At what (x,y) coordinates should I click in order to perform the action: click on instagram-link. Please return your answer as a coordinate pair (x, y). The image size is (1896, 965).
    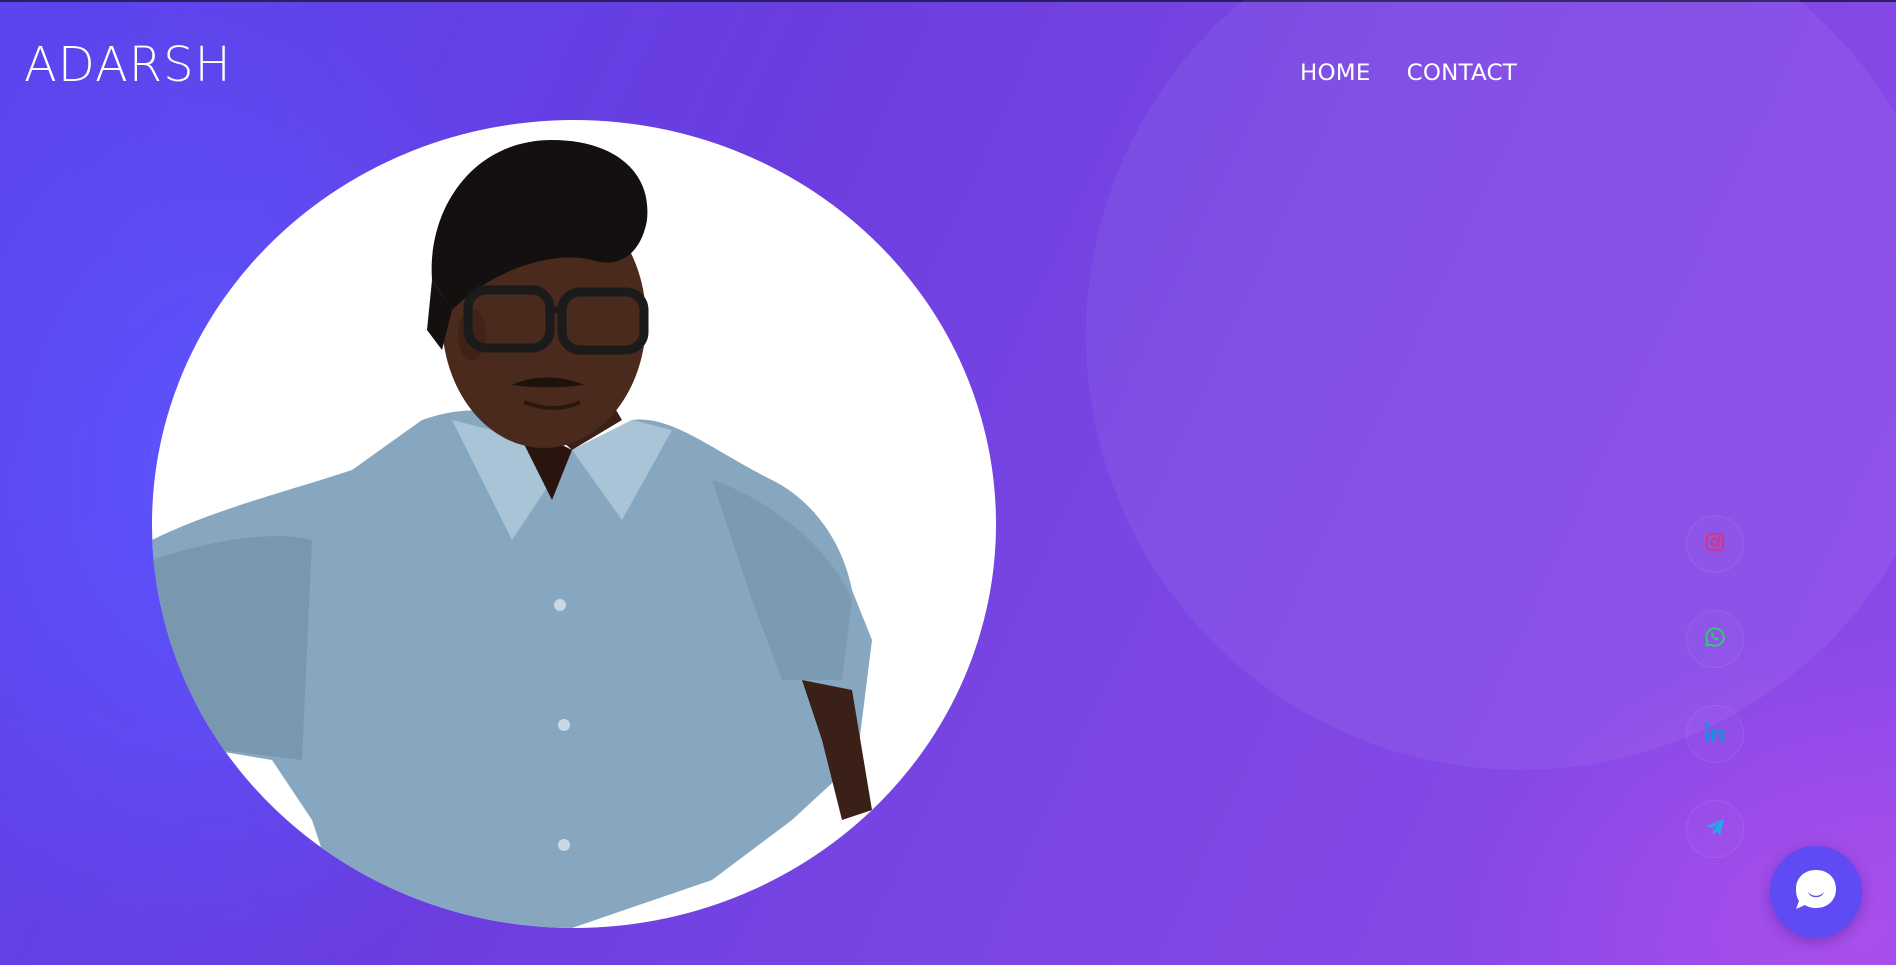
    Looking at the image, I should click on (1715, 544).